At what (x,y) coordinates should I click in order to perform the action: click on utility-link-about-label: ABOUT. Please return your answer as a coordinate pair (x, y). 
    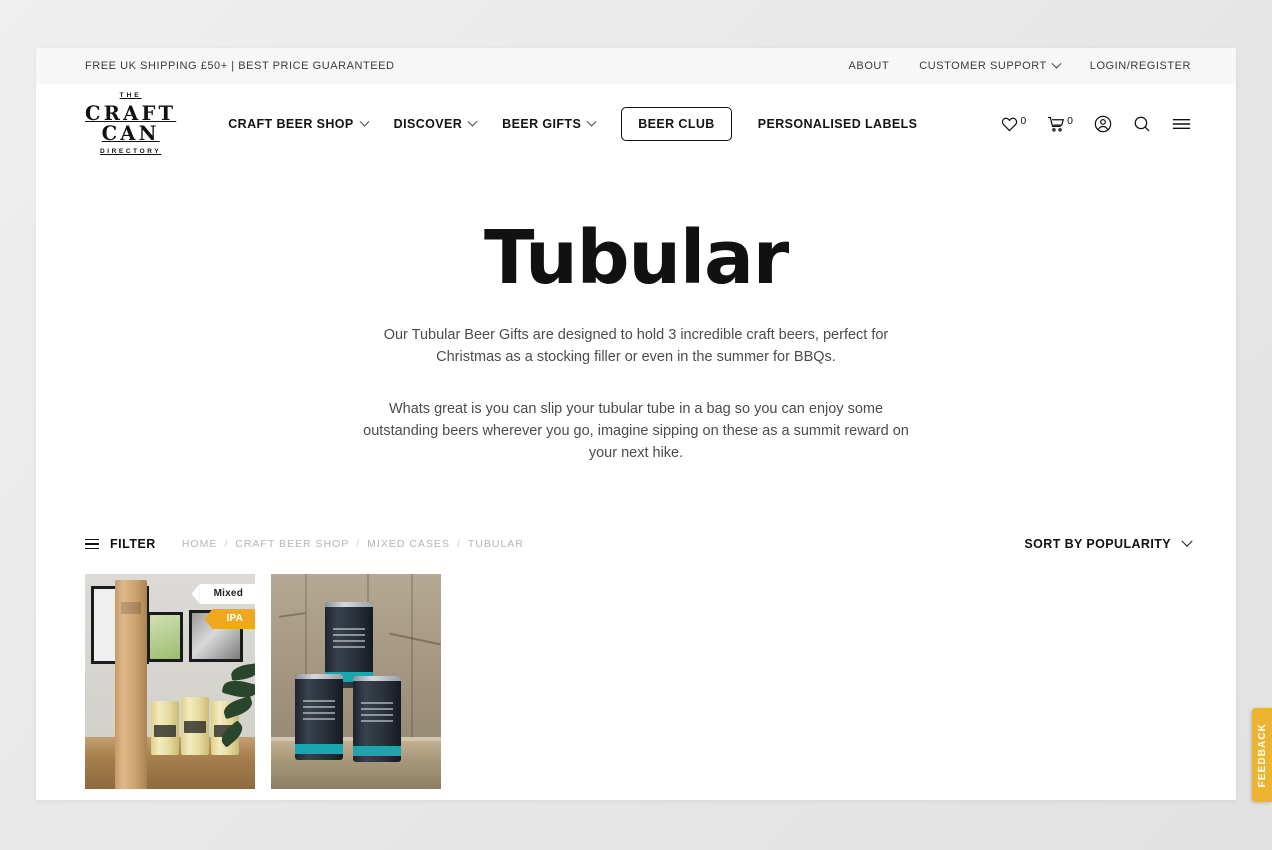
    Looking at the image, I should click on (869, 66).